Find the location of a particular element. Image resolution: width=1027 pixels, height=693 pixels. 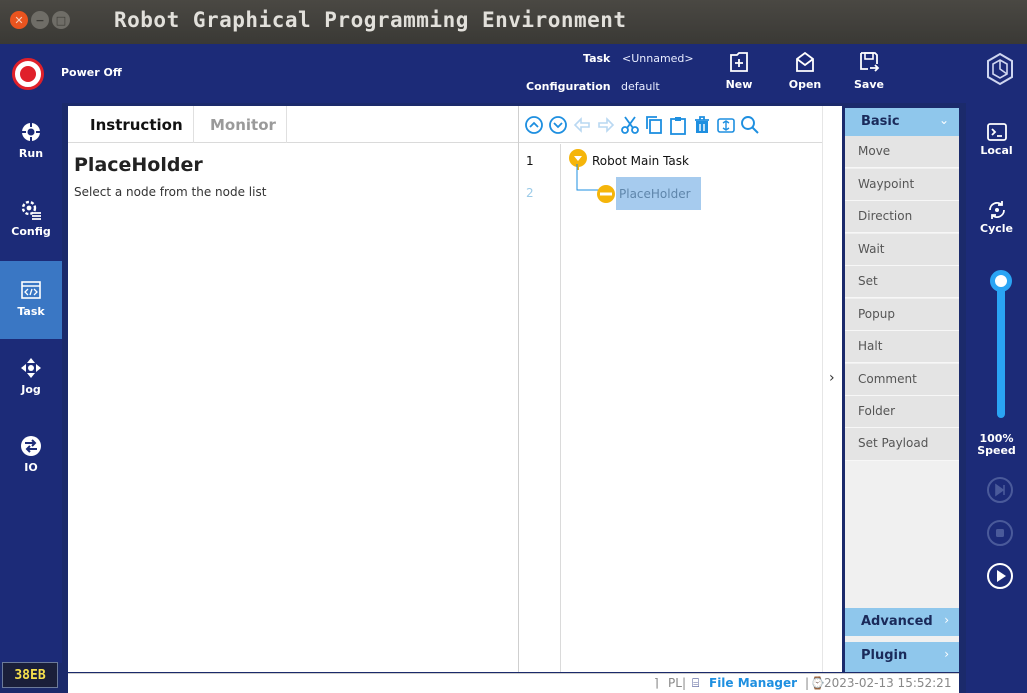

nav-item-label: Config is located at coordinates (31, 231).